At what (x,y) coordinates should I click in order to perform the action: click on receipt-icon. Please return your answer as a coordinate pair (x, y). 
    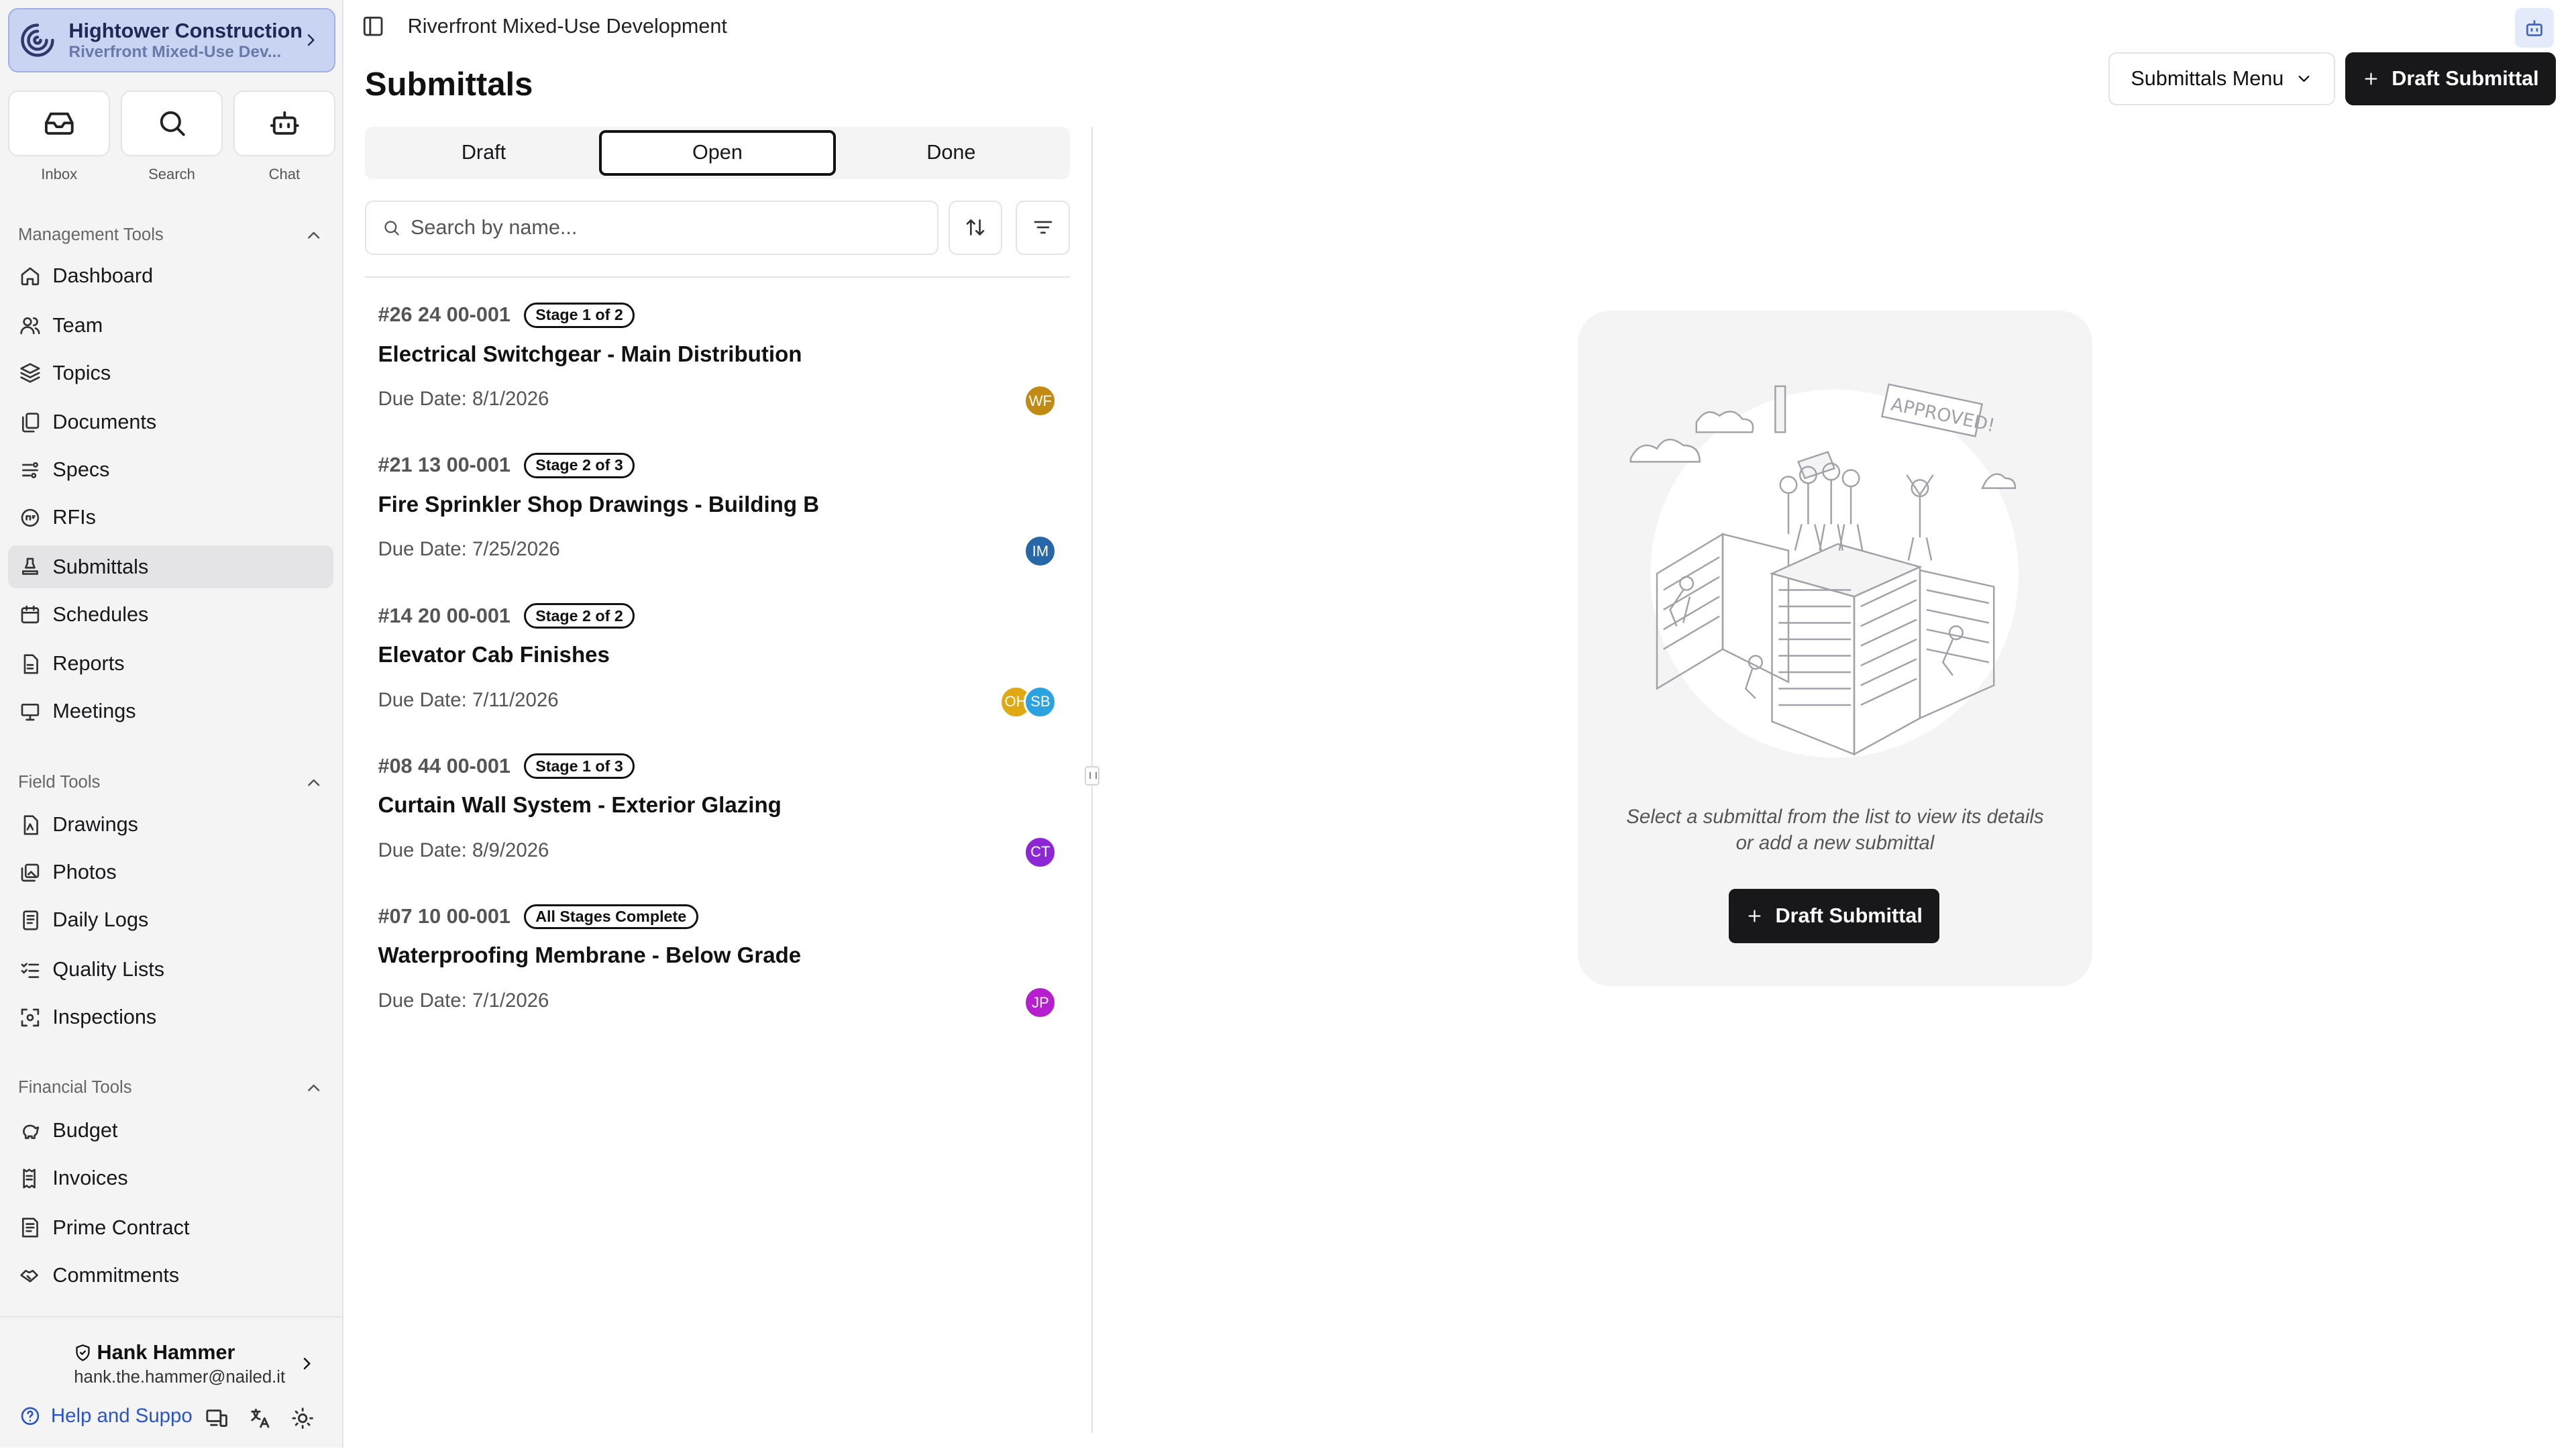
    Looking at the image, I should click on (29, 1179).